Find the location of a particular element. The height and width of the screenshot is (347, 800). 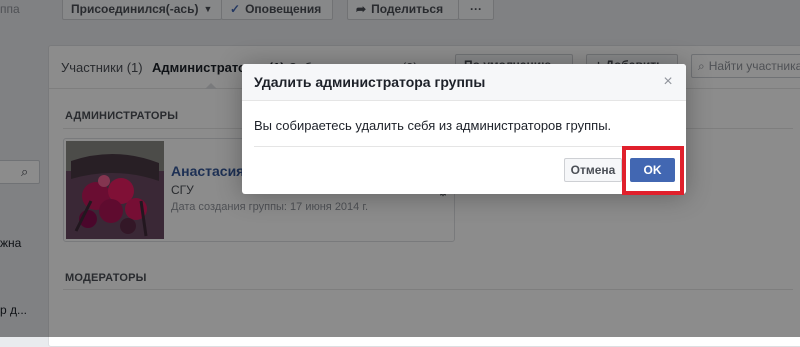

ok-button: OK is located at coordinates (652, 170).